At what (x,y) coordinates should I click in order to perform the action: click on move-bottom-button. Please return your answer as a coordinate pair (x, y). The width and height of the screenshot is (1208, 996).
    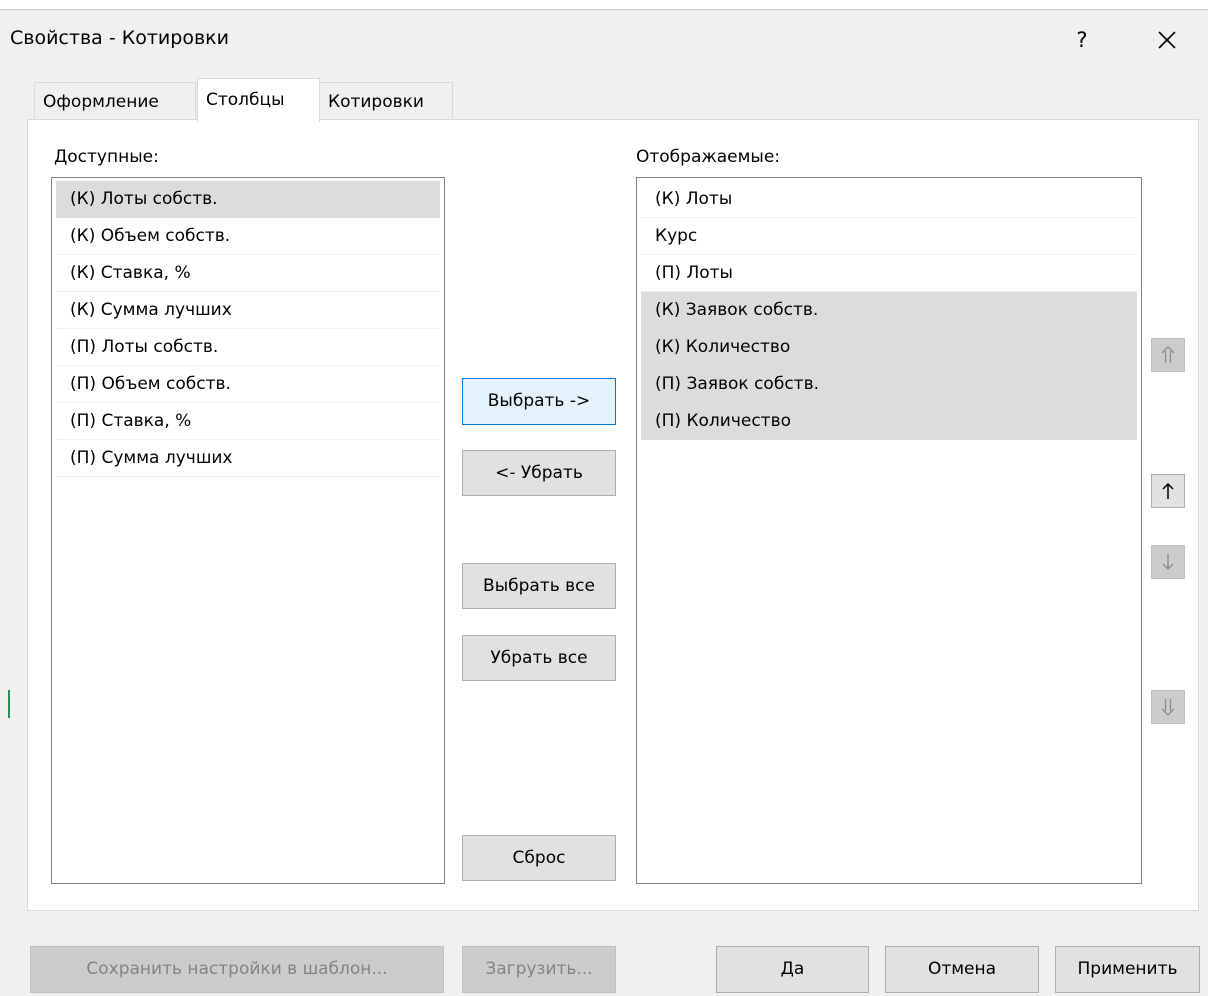
    Looking at the image, I should click on (1168, 707).